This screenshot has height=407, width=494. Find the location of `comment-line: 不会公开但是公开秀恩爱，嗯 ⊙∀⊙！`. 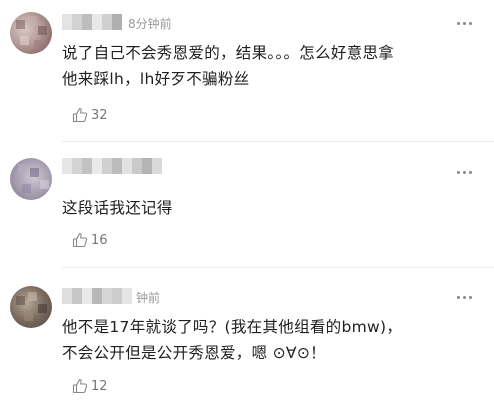

comment-line: 不会公开但是公开秀恩爱，嗯 ⊙∀⊙！ is located at coordinates (194, 353).